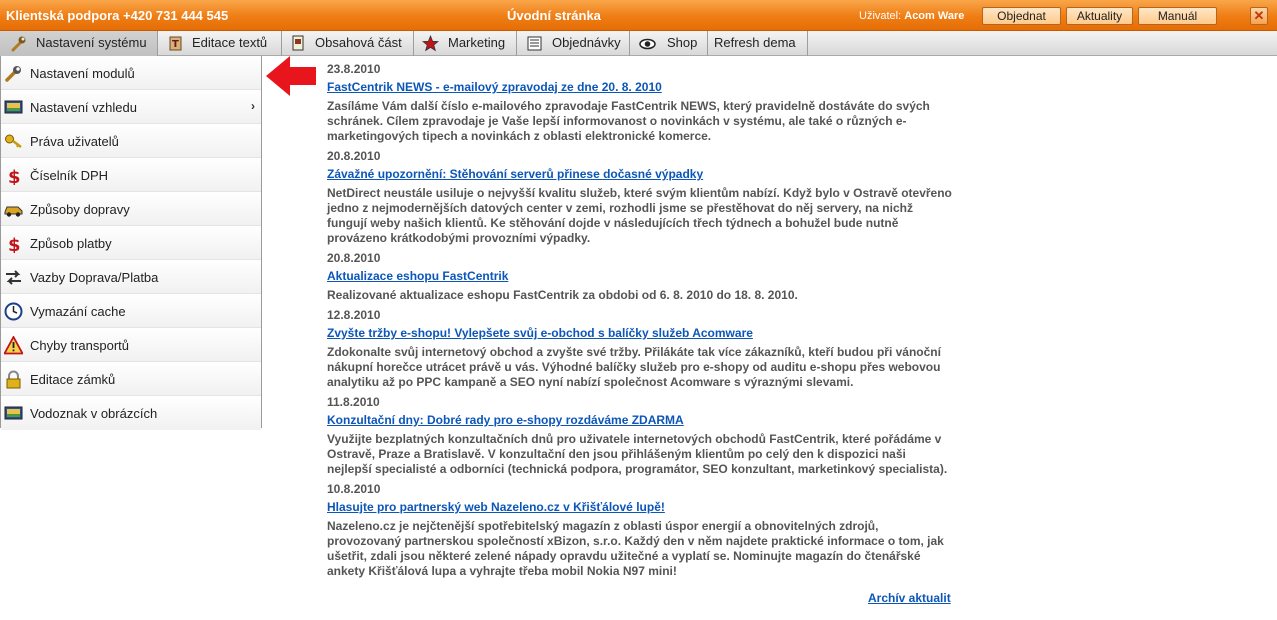 The height and width of the screenshot is (620, 1277). Describe the element at coordinates (253, 106) in the screenshot. I see `chevron-right-icon: ›` at that location.